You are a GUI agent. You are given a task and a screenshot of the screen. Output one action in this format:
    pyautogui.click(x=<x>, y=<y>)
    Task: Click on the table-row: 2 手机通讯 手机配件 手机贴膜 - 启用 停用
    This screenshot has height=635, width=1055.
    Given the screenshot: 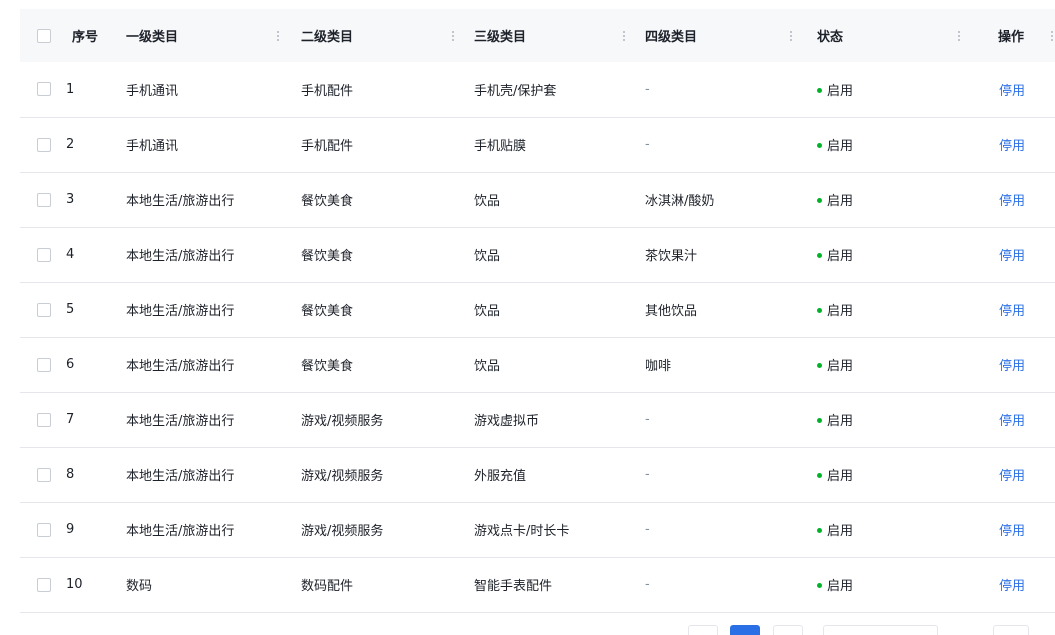 What is the action you would take?
    pyautogui.click(x=537, y=144)
    